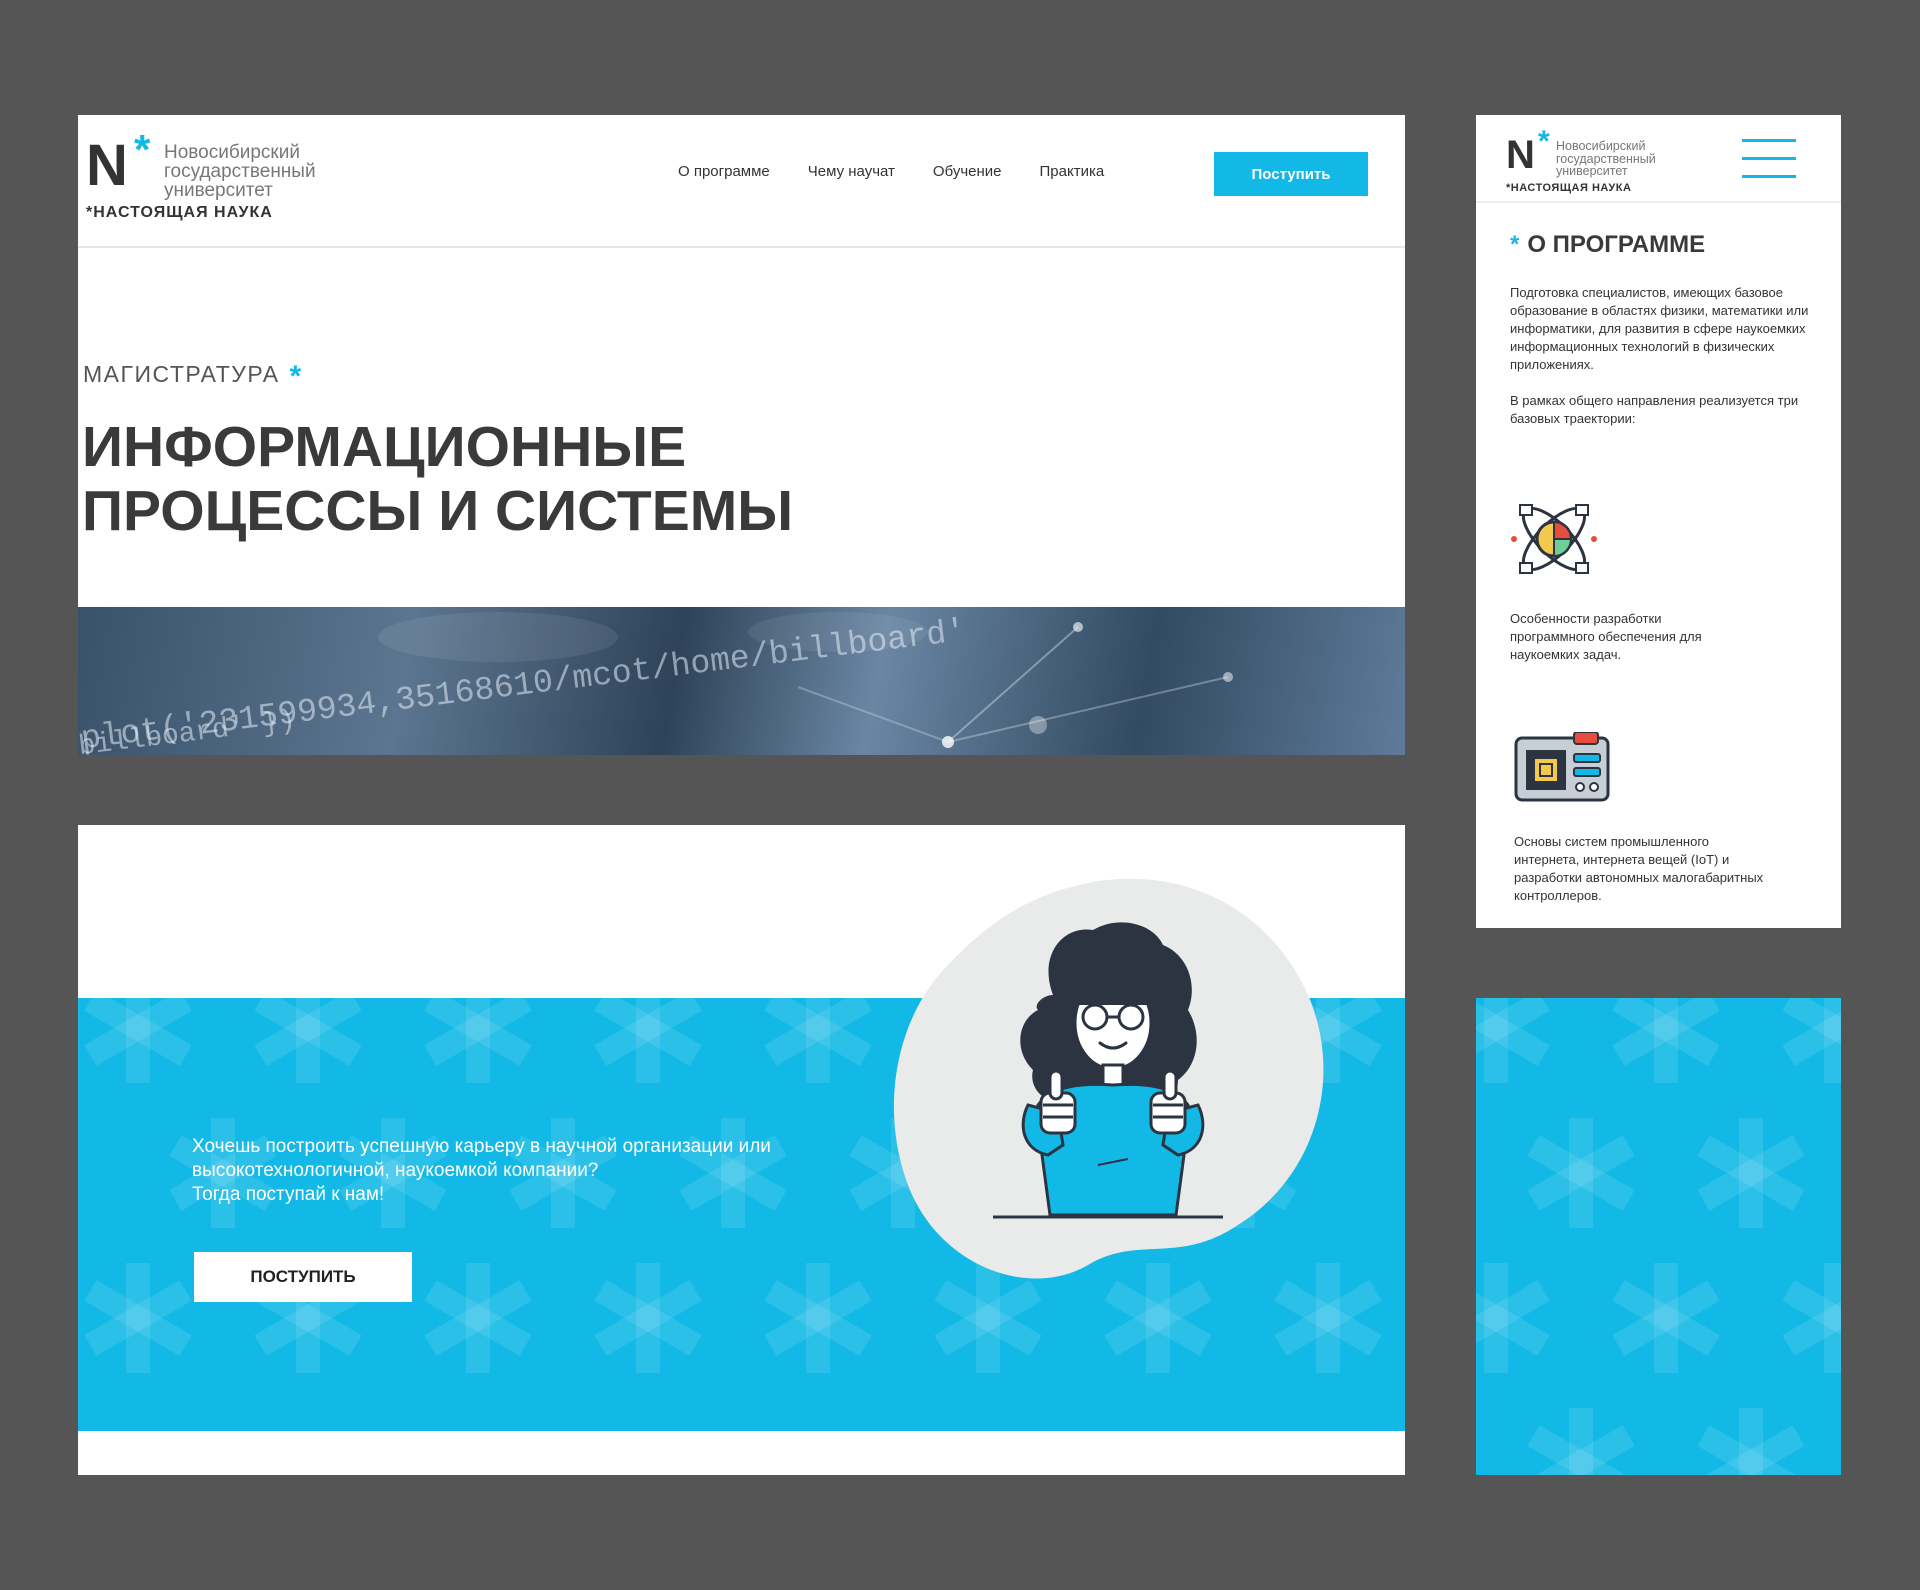  What do you see at coordinates (1569, 188) in the screenshot?
I see `mobile-logo-tagline: *НАСТОЯЩАЯ НАУКА` at bounding box center [1569, 188].